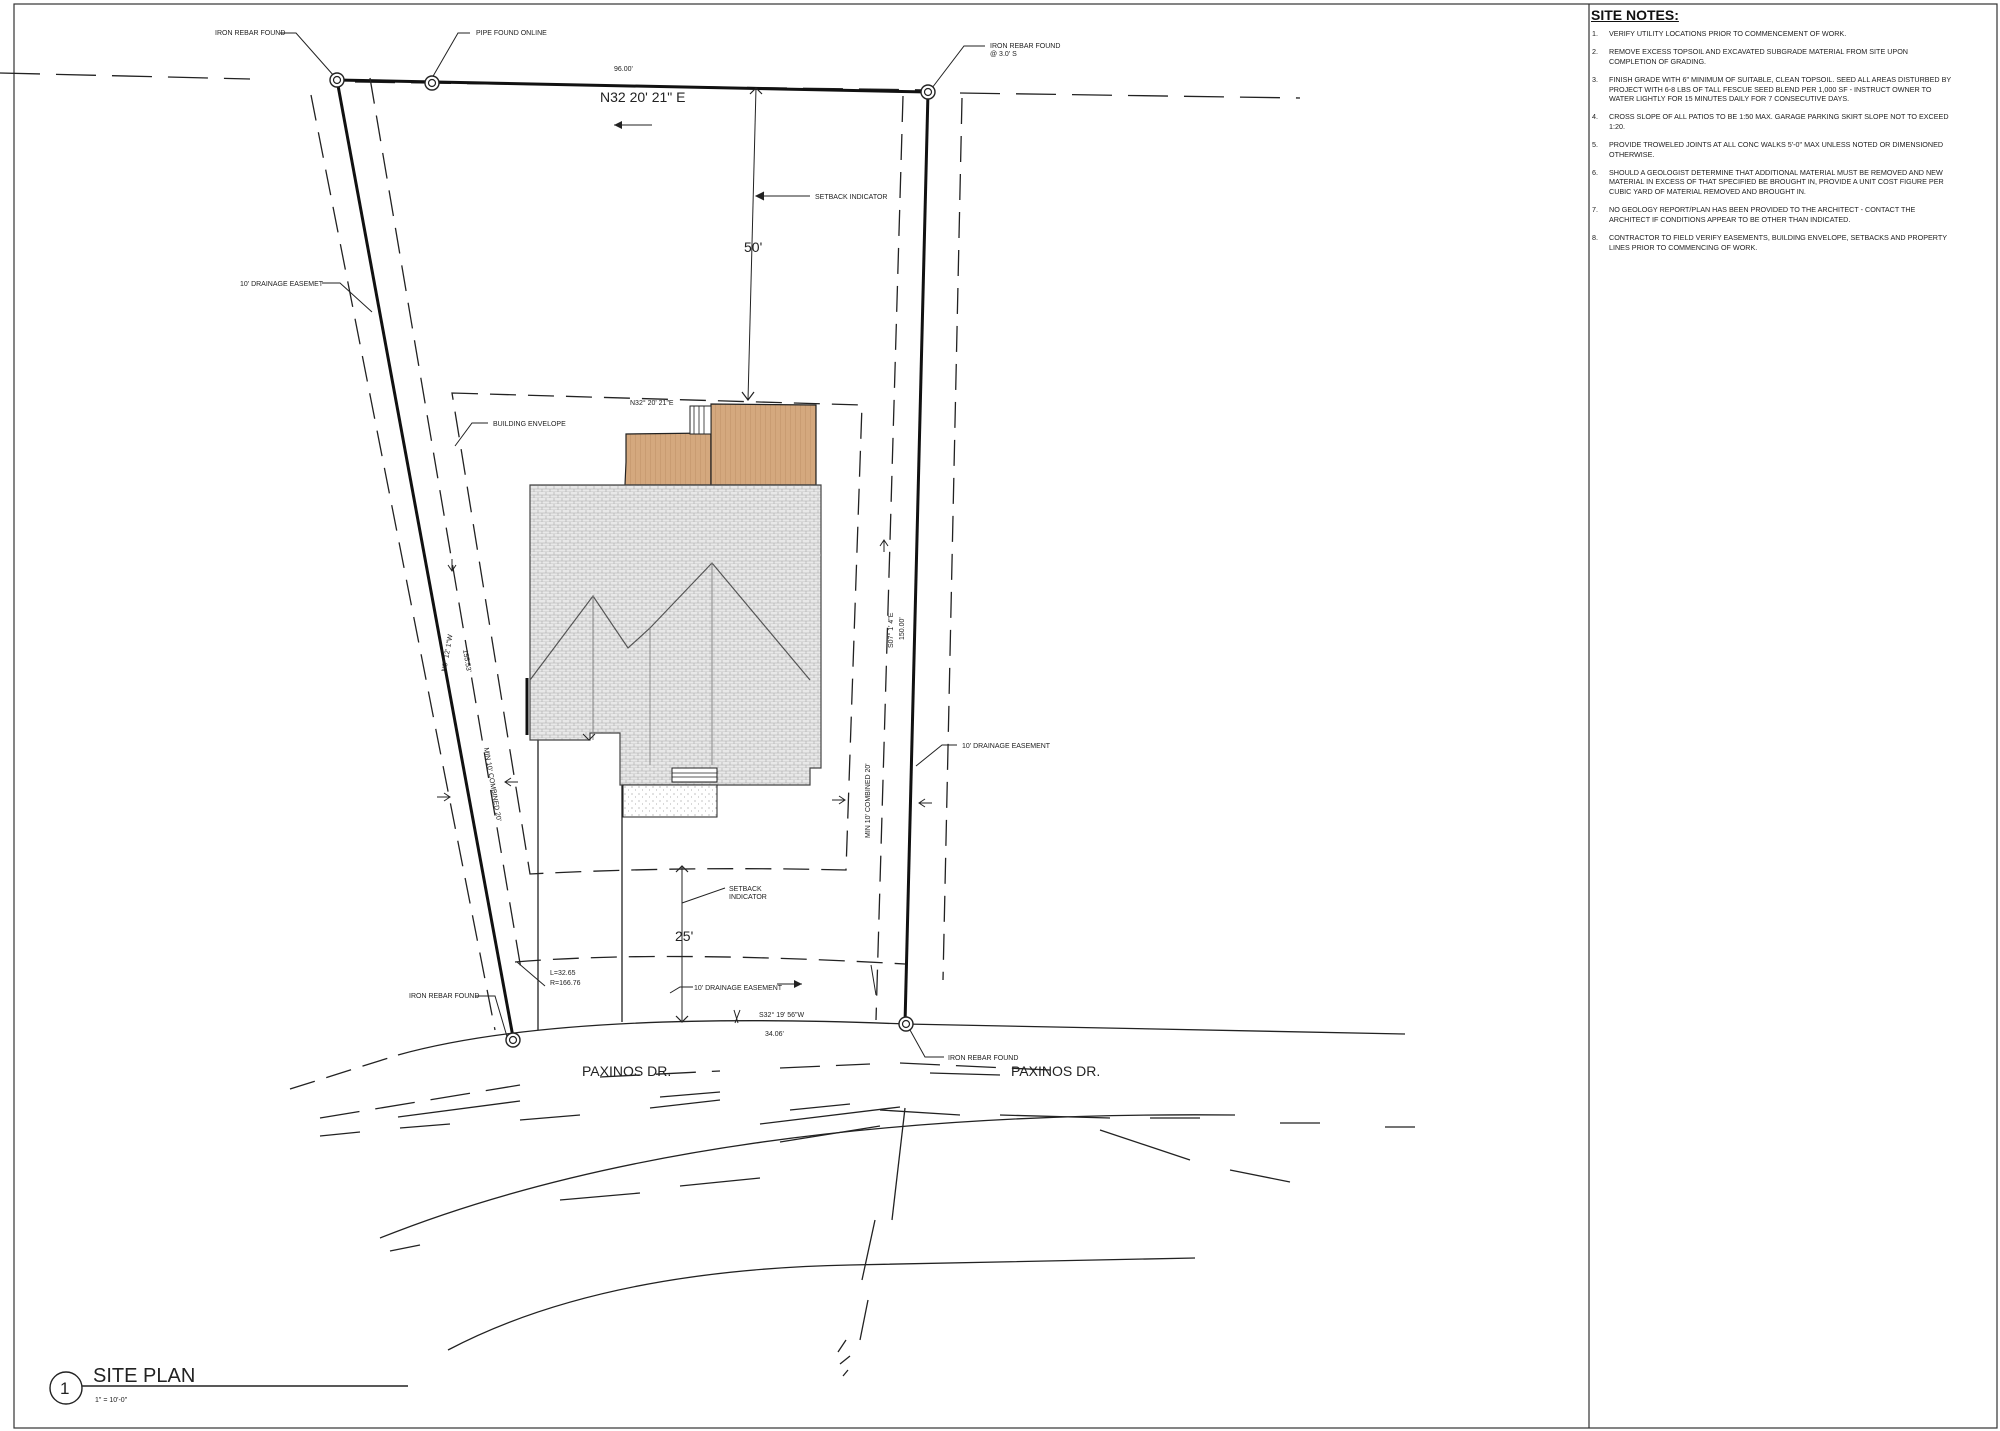  I want to click on front-walk, so click(670, 801).